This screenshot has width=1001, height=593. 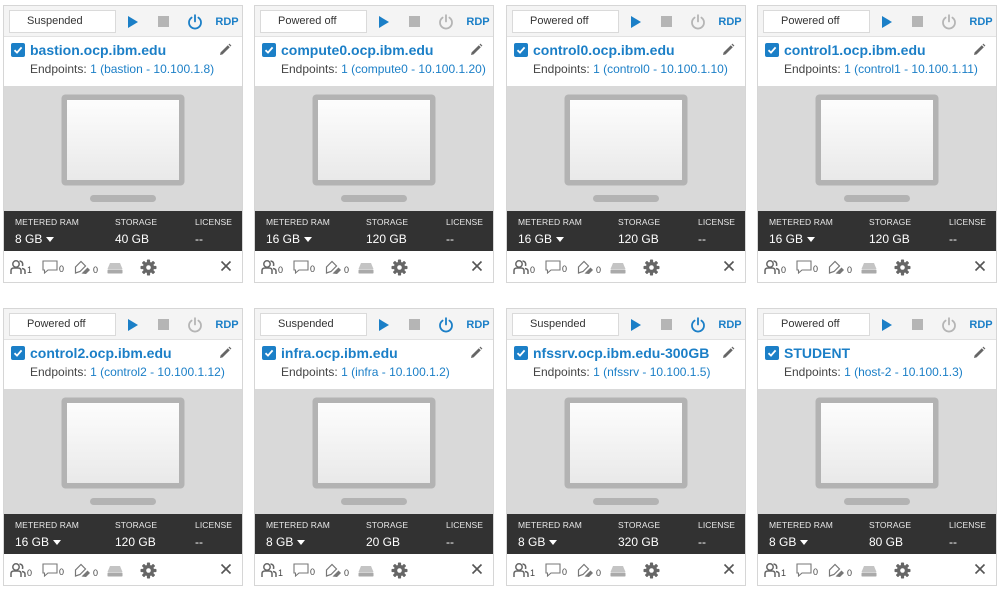 What do you see at coordinates (604, 50) in the screenshot?
I see `vm-name-link: control0.ocp.ibm.edu` at bounding box center [604, 50].